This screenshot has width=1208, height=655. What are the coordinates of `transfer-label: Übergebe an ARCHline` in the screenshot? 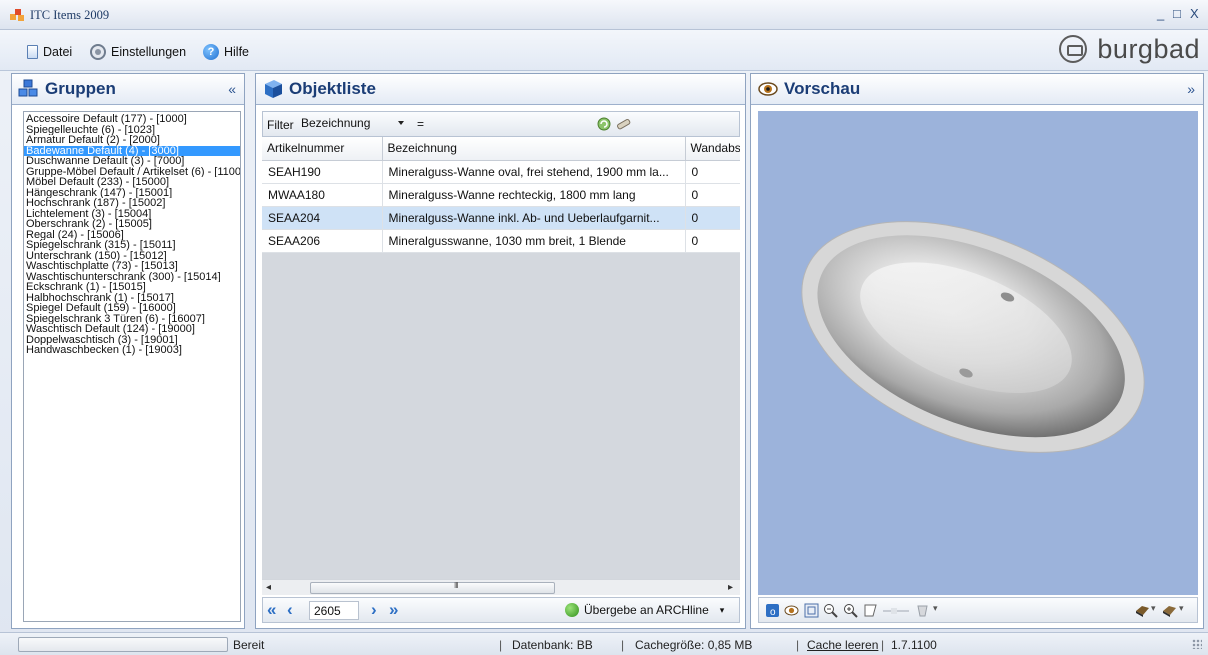 It's located at (646, 610).